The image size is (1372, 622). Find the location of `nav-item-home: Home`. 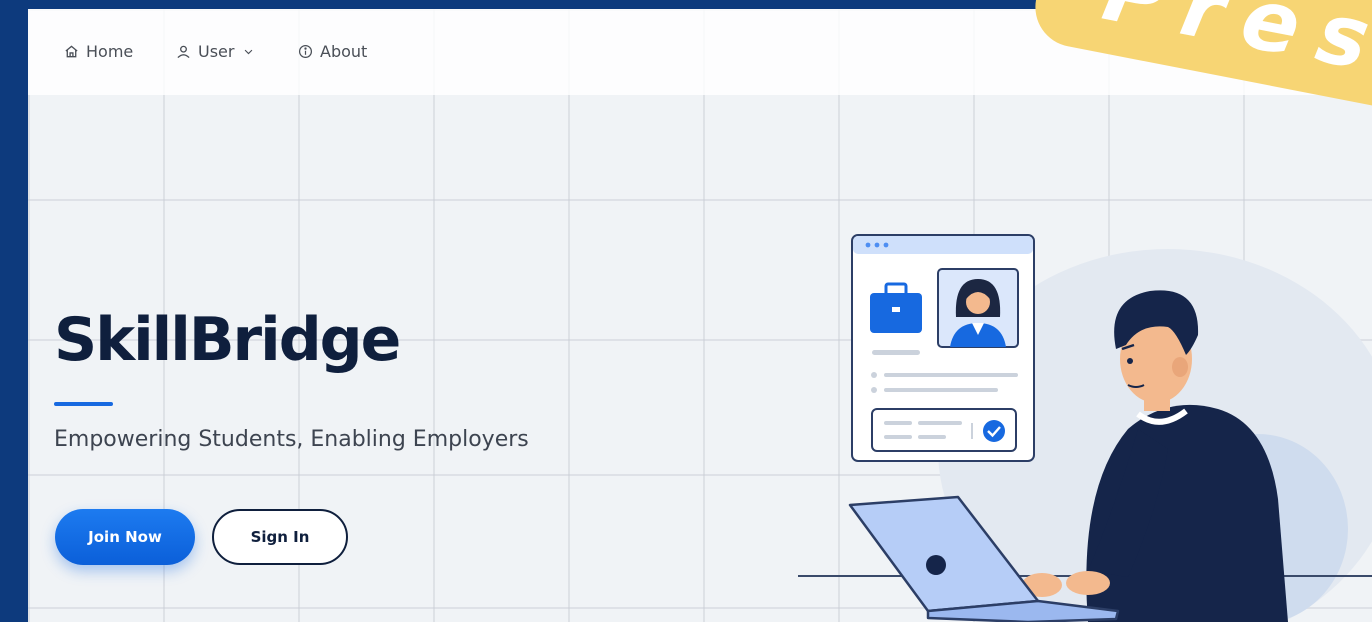

nav-item-home: Home is located at coordinates (98, 51).